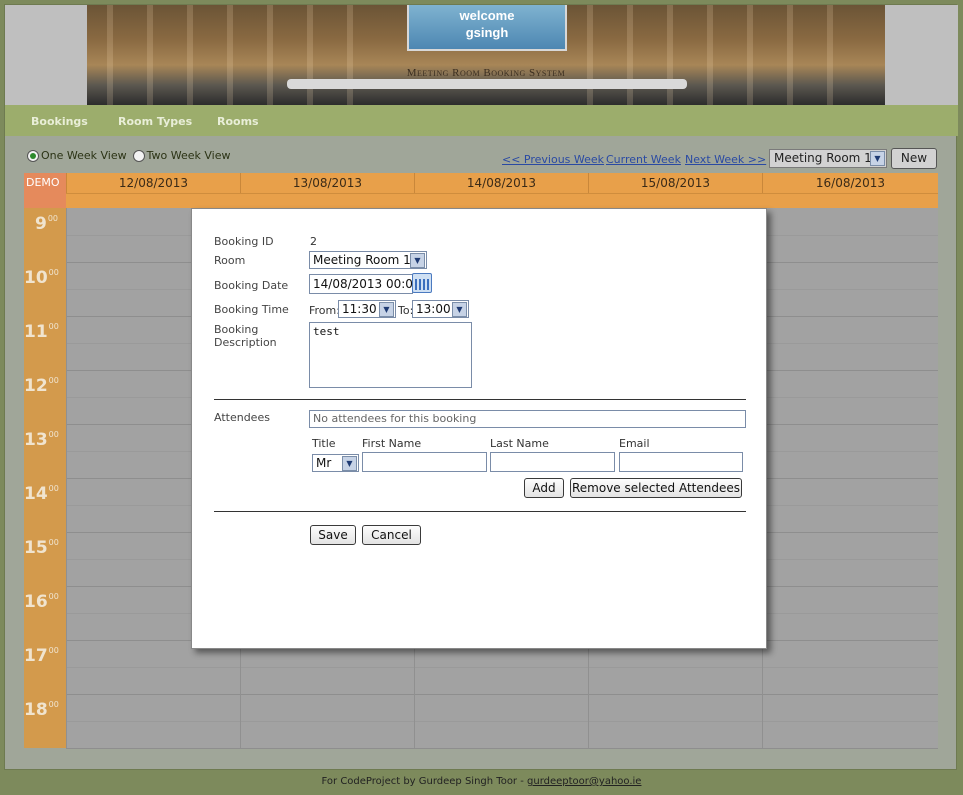  I want to click on description-value: test, so click(326, 331).